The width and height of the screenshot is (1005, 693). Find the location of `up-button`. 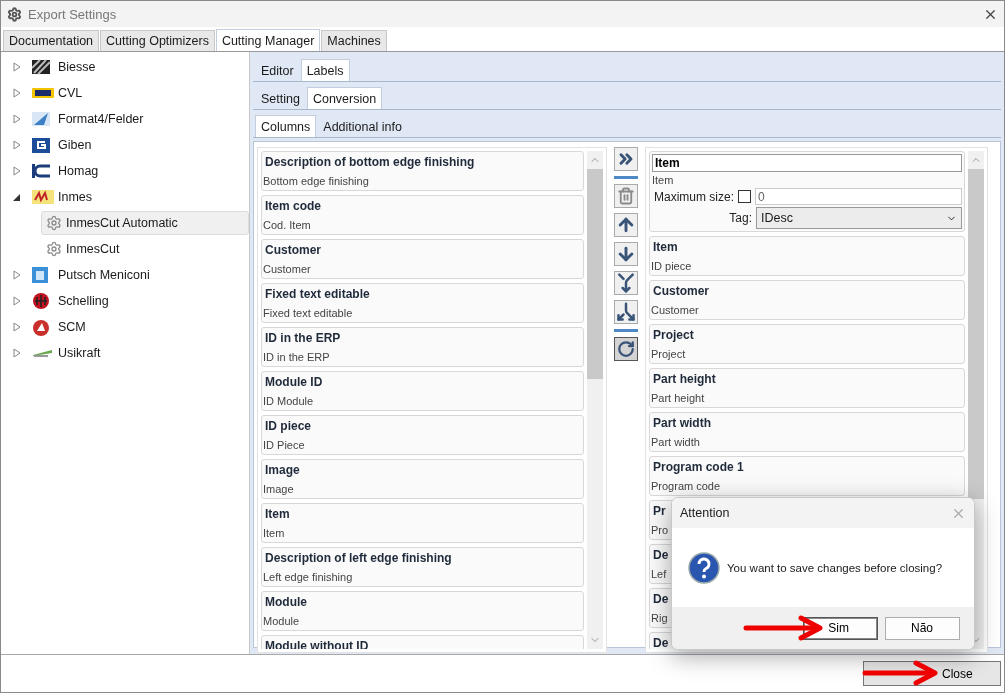

up-button is located at coordinates (626, 225).